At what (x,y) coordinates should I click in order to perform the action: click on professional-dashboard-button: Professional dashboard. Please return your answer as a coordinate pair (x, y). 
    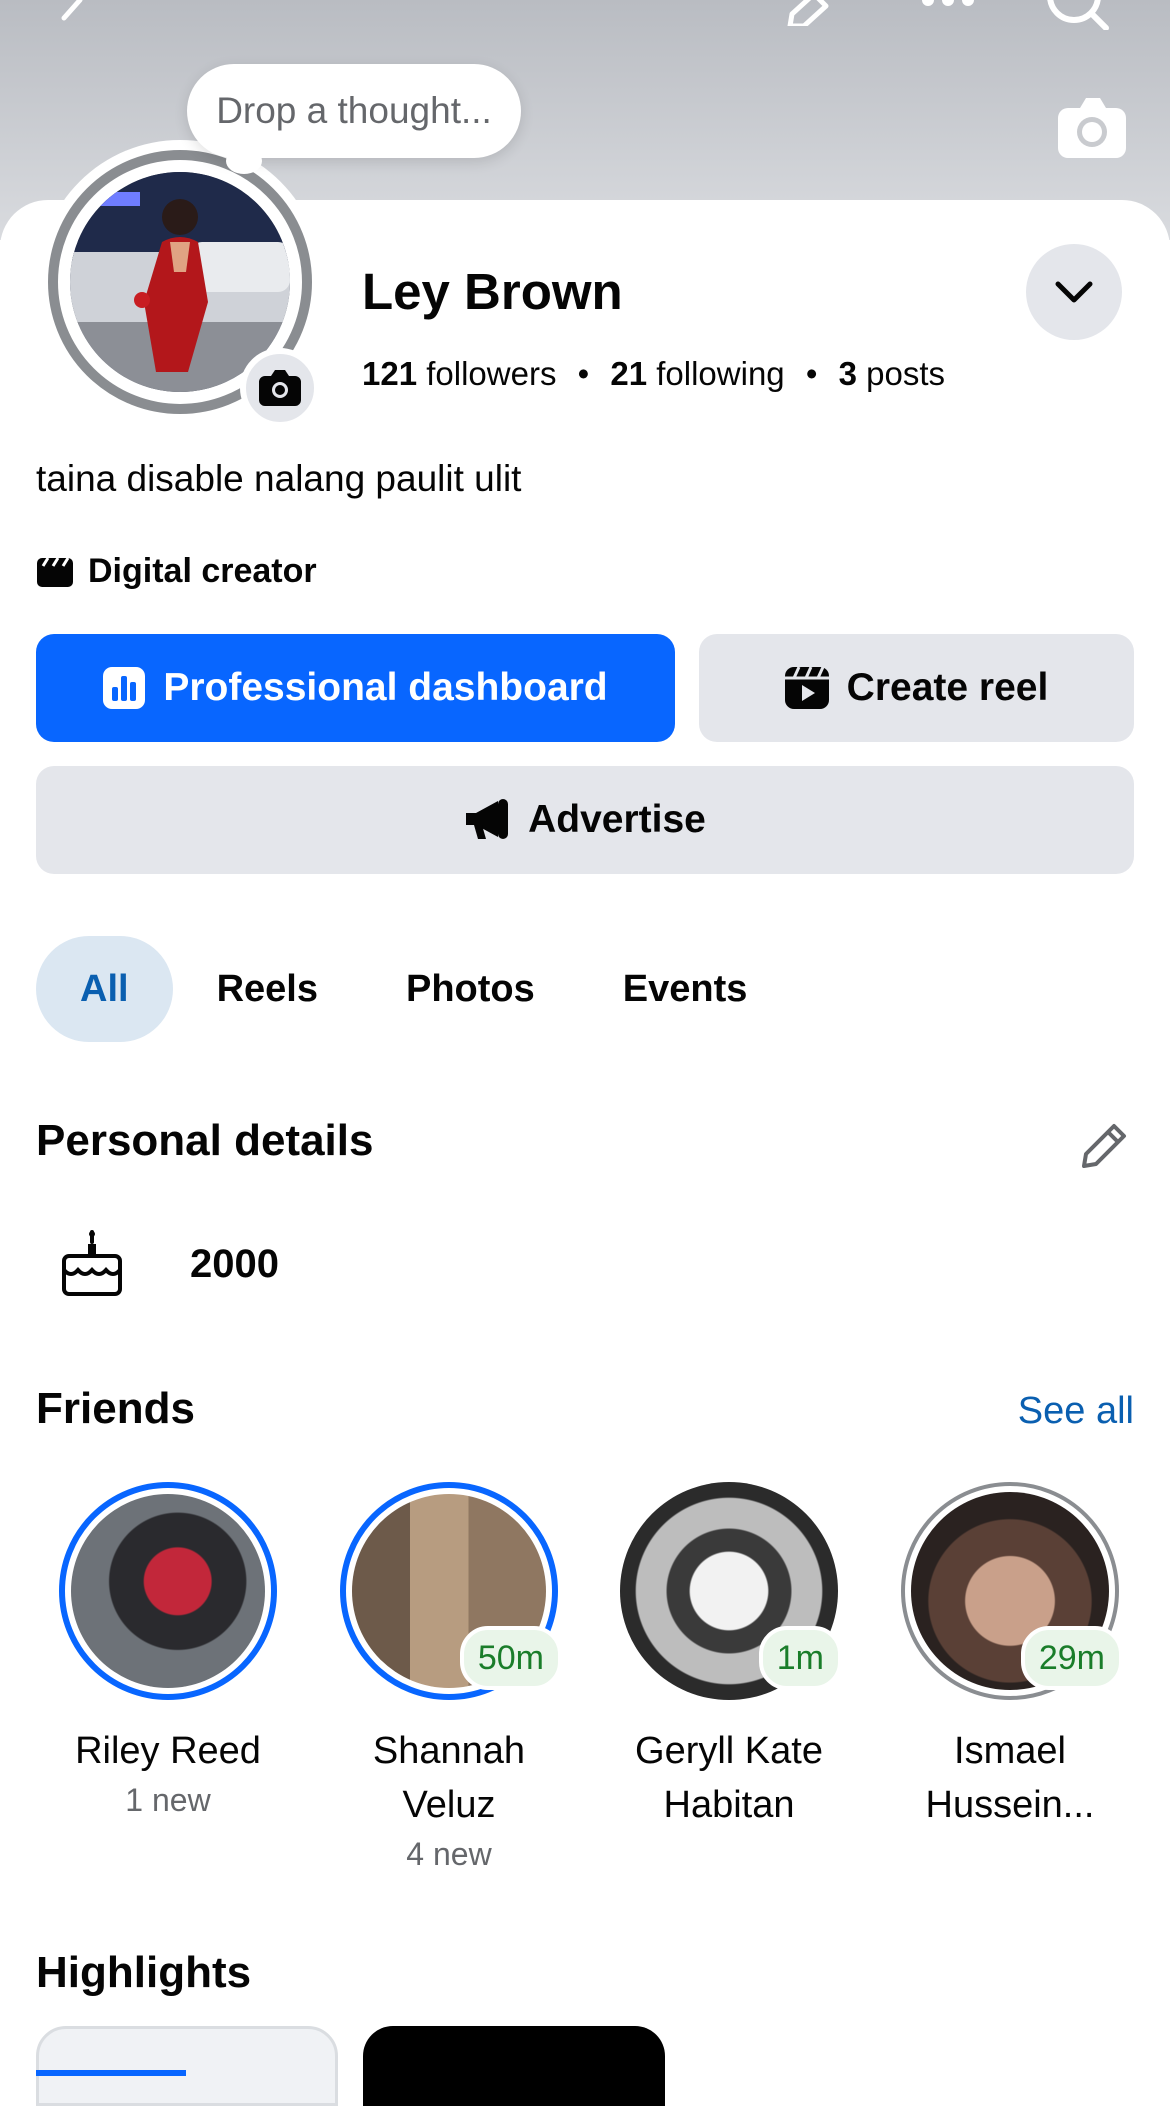
    Looking at the image, I should click on (355, 688).